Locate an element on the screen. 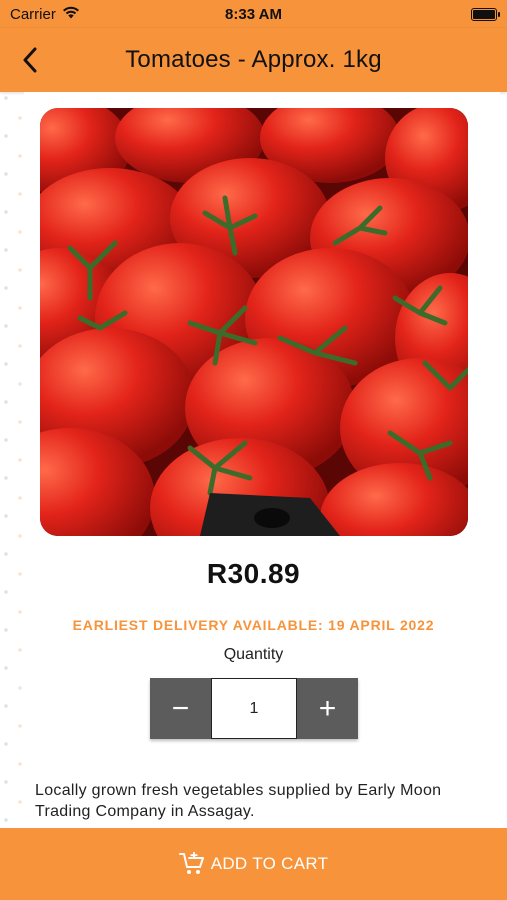 The image size is (507, 900). status-left: Carrier is located at coordinates (45, 14).